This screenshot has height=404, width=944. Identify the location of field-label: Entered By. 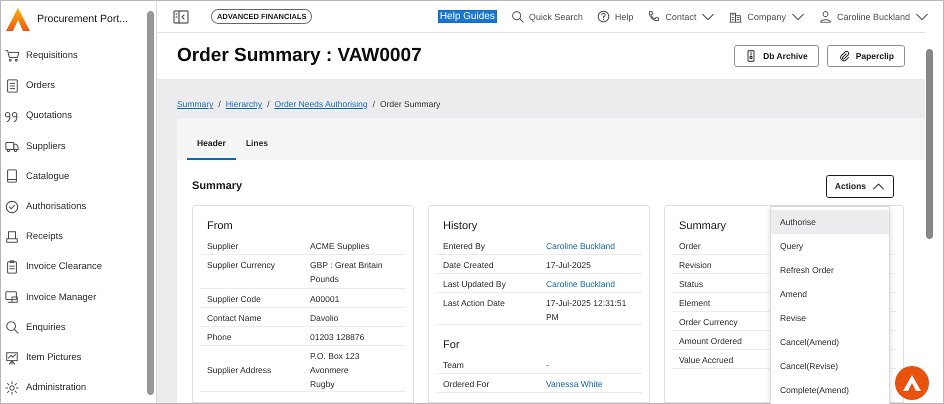
(464, 246).